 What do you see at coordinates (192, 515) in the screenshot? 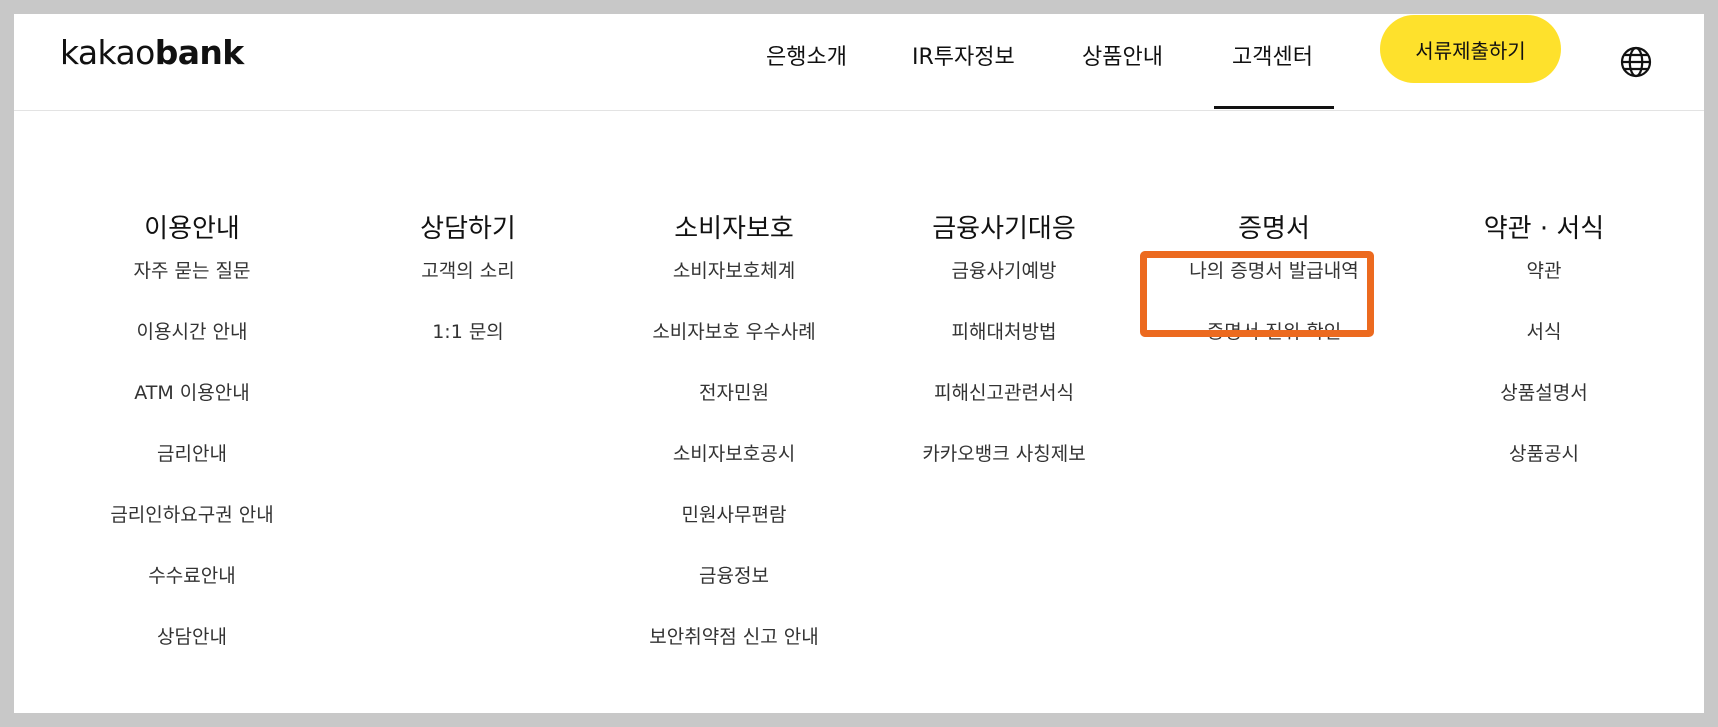
I see `menu-link-rate-cut-request: 금리인하요구권 안내` at bounding box center [192, 515].